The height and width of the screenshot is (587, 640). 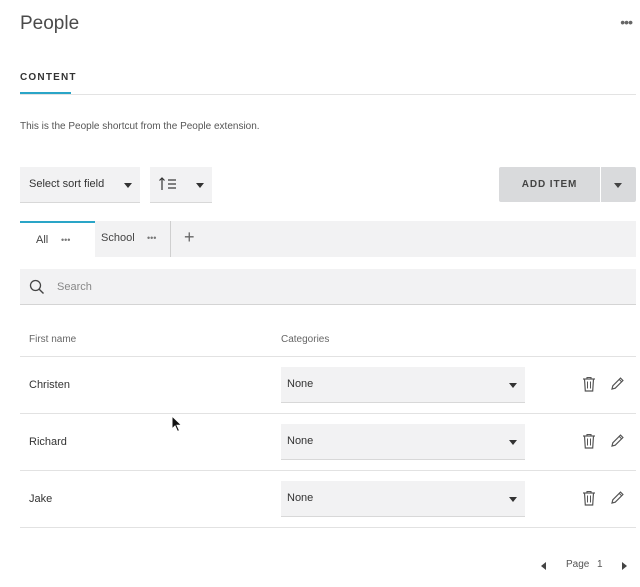 I want to click on first-name-cell: Christen, so click(x=49, y=385).